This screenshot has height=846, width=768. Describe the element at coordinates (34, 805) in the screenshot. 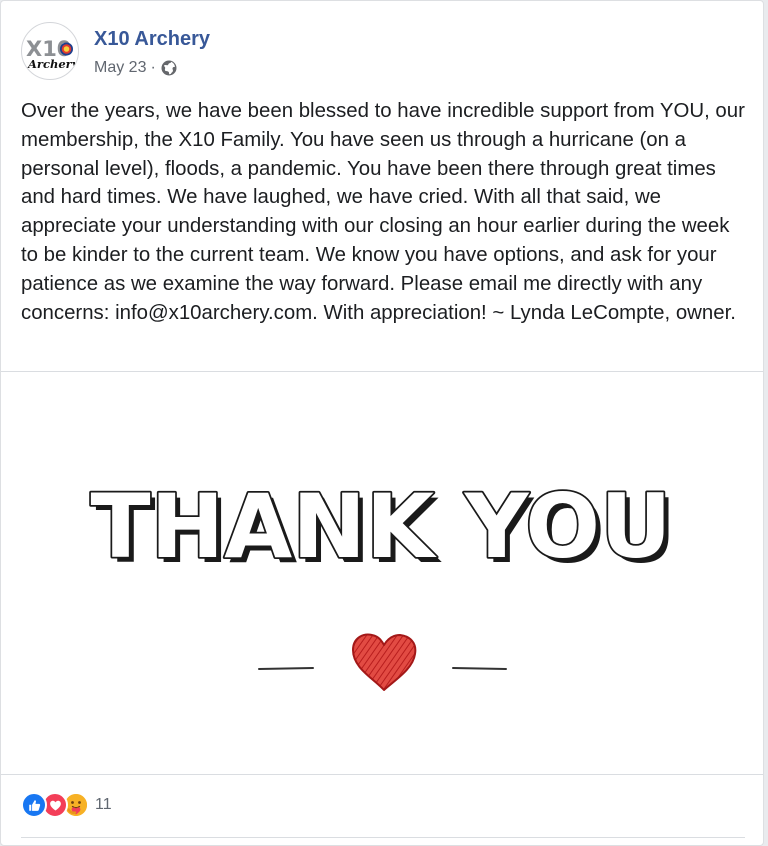

I see `like-icon` at that location.